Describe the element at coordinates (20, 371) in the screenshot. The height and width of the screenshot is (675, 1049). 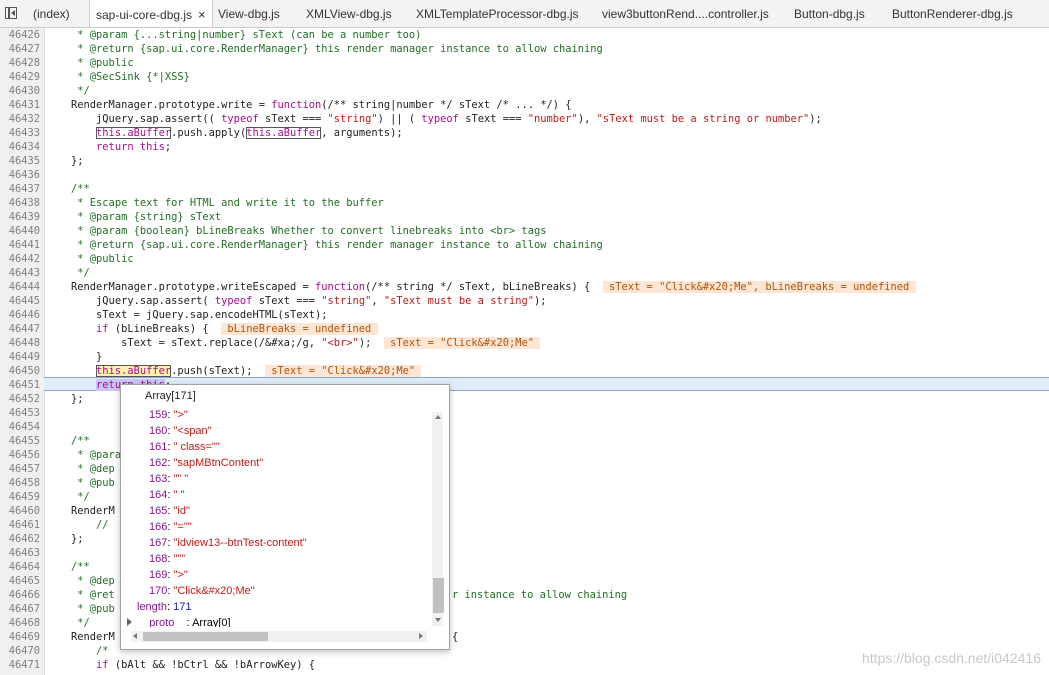
I see `line-number: 46450` at that location.